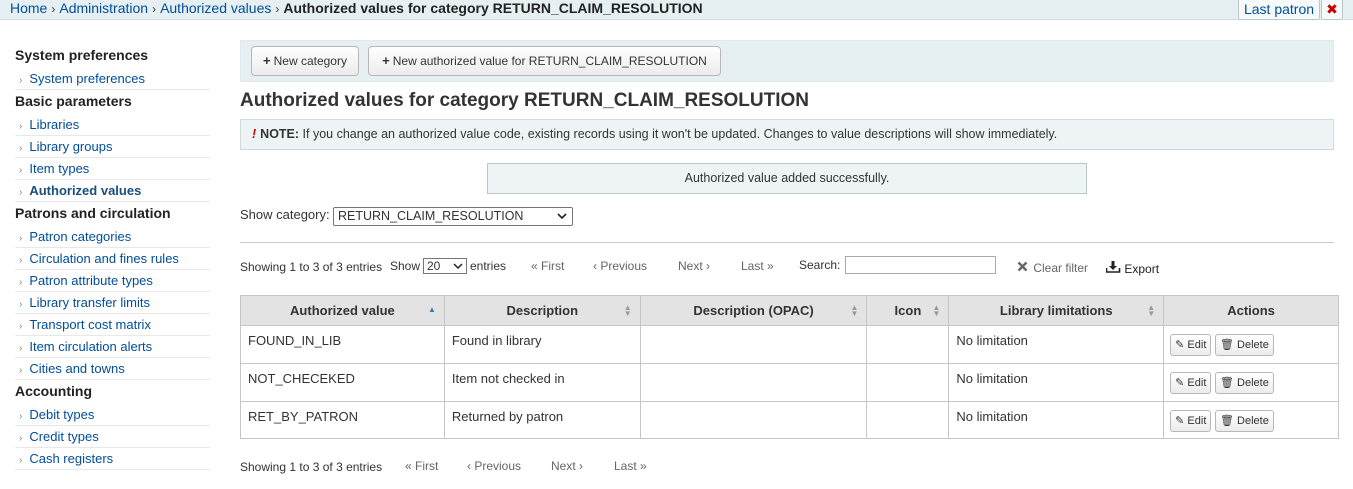 The height and width of the screenshot is (489, 1353). Describe the element at coordinates (28, 8) in the screenshot. I see `breadcrumb-home: Home` at that location.